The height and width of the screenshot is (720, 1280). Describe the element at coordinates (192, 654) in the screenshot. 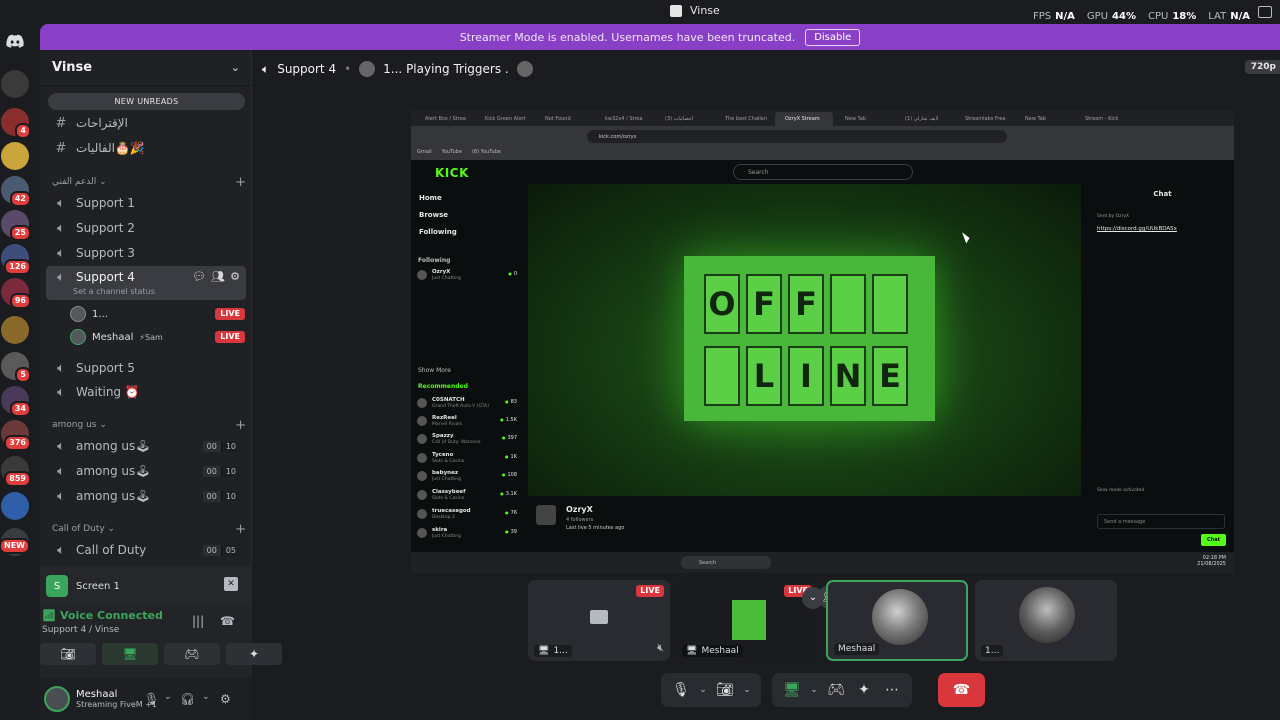

I see `activity-button: 🎮︎` at that location.